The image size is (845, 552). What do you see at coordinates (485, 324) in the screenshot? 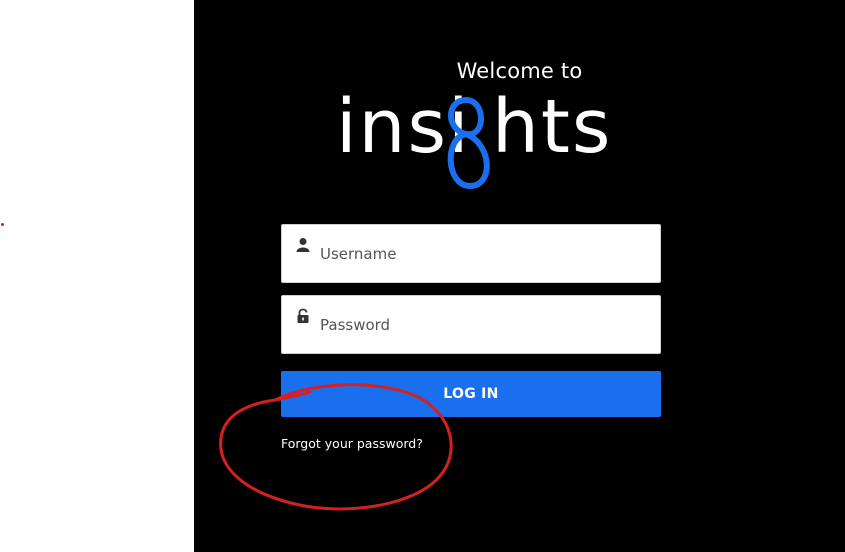
I see `password-input` at bounding box center [485, 324].